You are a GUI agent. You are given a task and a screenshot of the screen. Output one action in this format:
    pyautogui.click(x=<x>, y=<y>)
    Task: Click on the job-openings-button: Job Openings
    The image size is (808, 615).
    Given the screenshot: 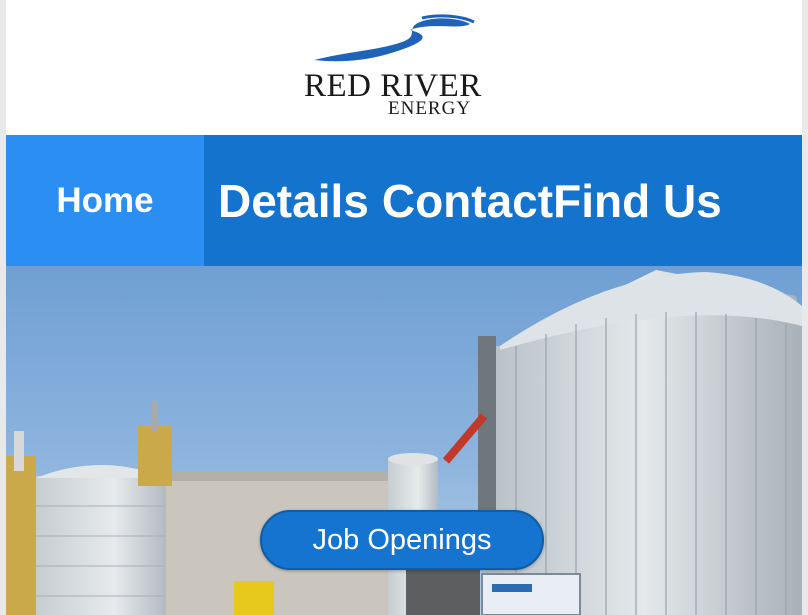 What is the action you would take?
    pyautogui.click(x=402, y=540)
    